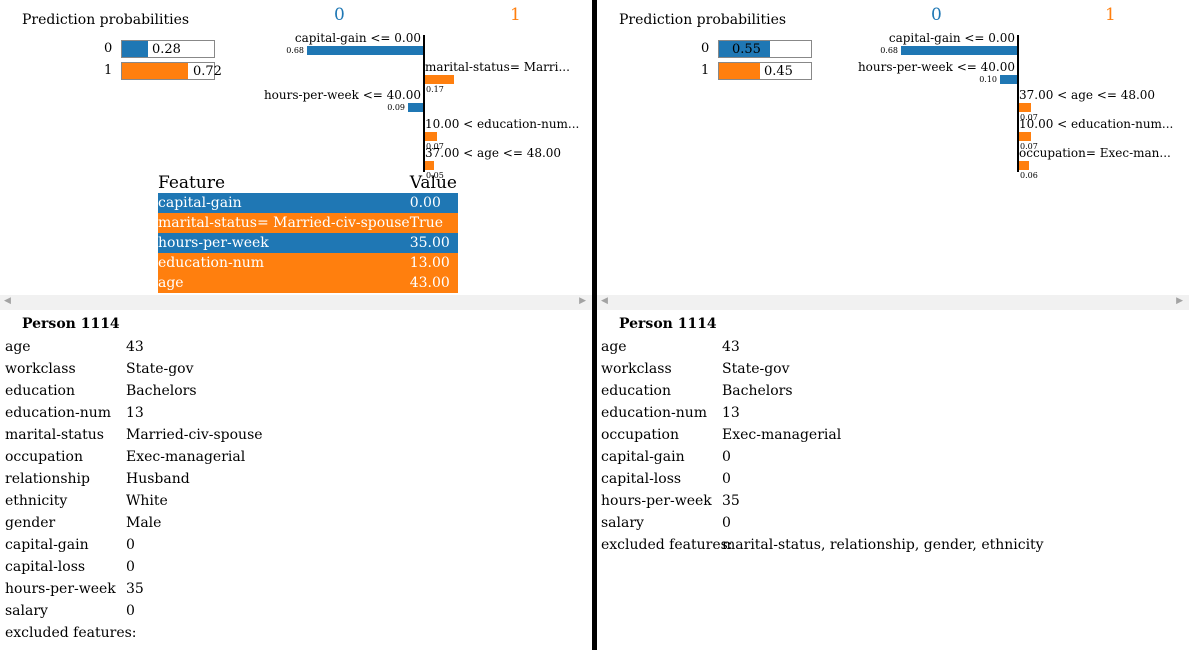 Image resolution: width=1190 pixels, height=650 pixels. What do you see at coordinates (757, 391) in the screenshot?
I see `attribute-value: Bachelors` at bounding box center [757, 391].